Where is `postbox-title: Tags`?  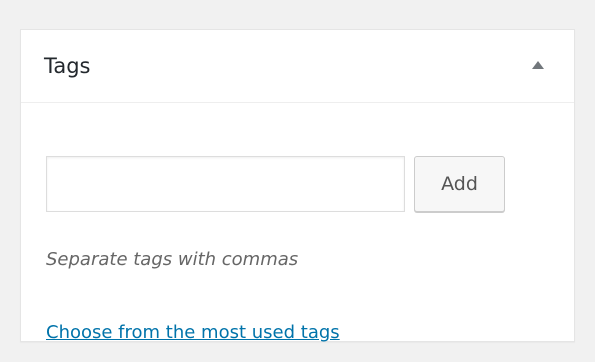 postbox-title: Tags is located at coordinates (67, 66).